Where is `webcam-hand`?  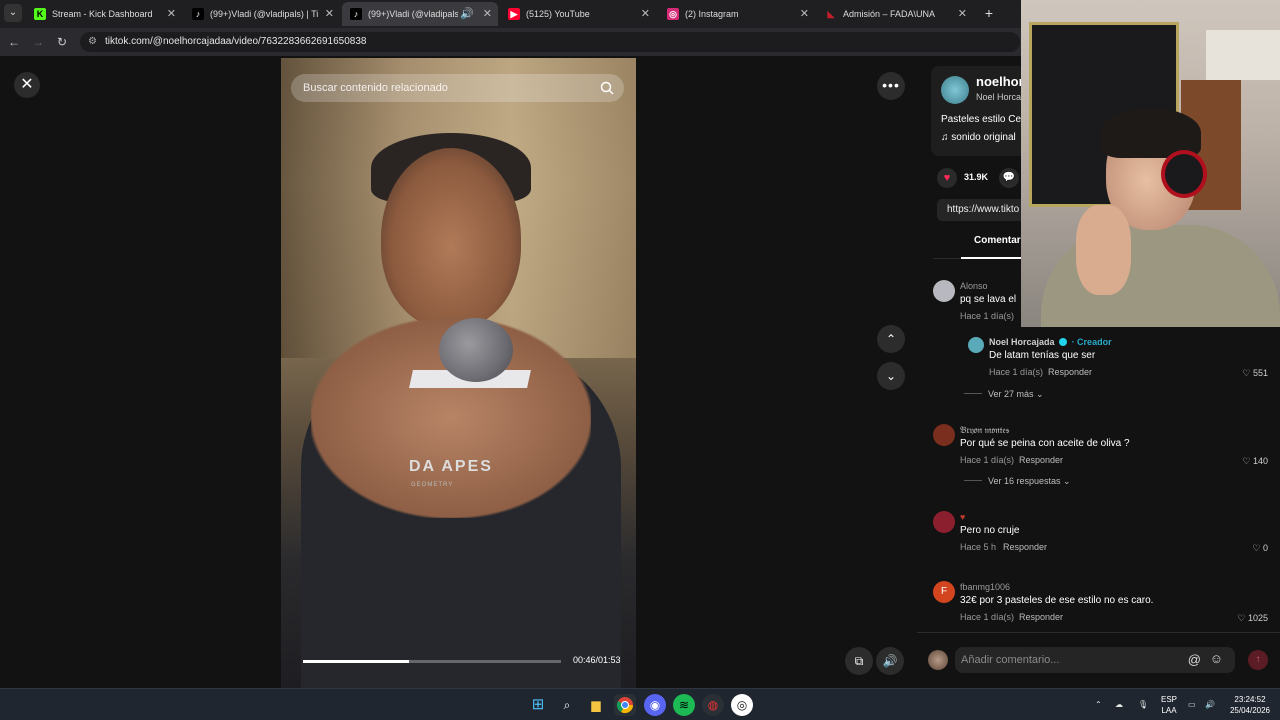
webcam-hand is located at coordinates (1103, 250).